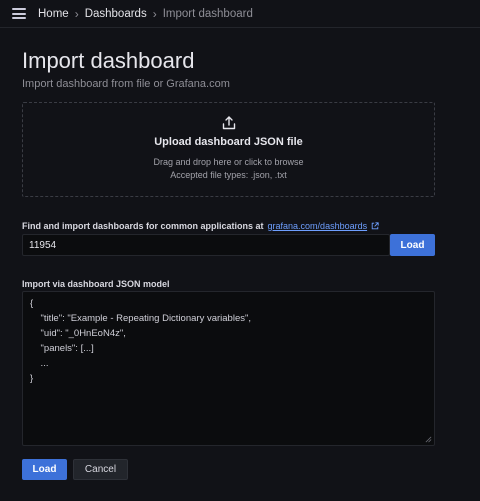 The image size is (480, 501). I want to click on grafana-dashboards-link: grafana.com/dashboards, so click(318, 226).